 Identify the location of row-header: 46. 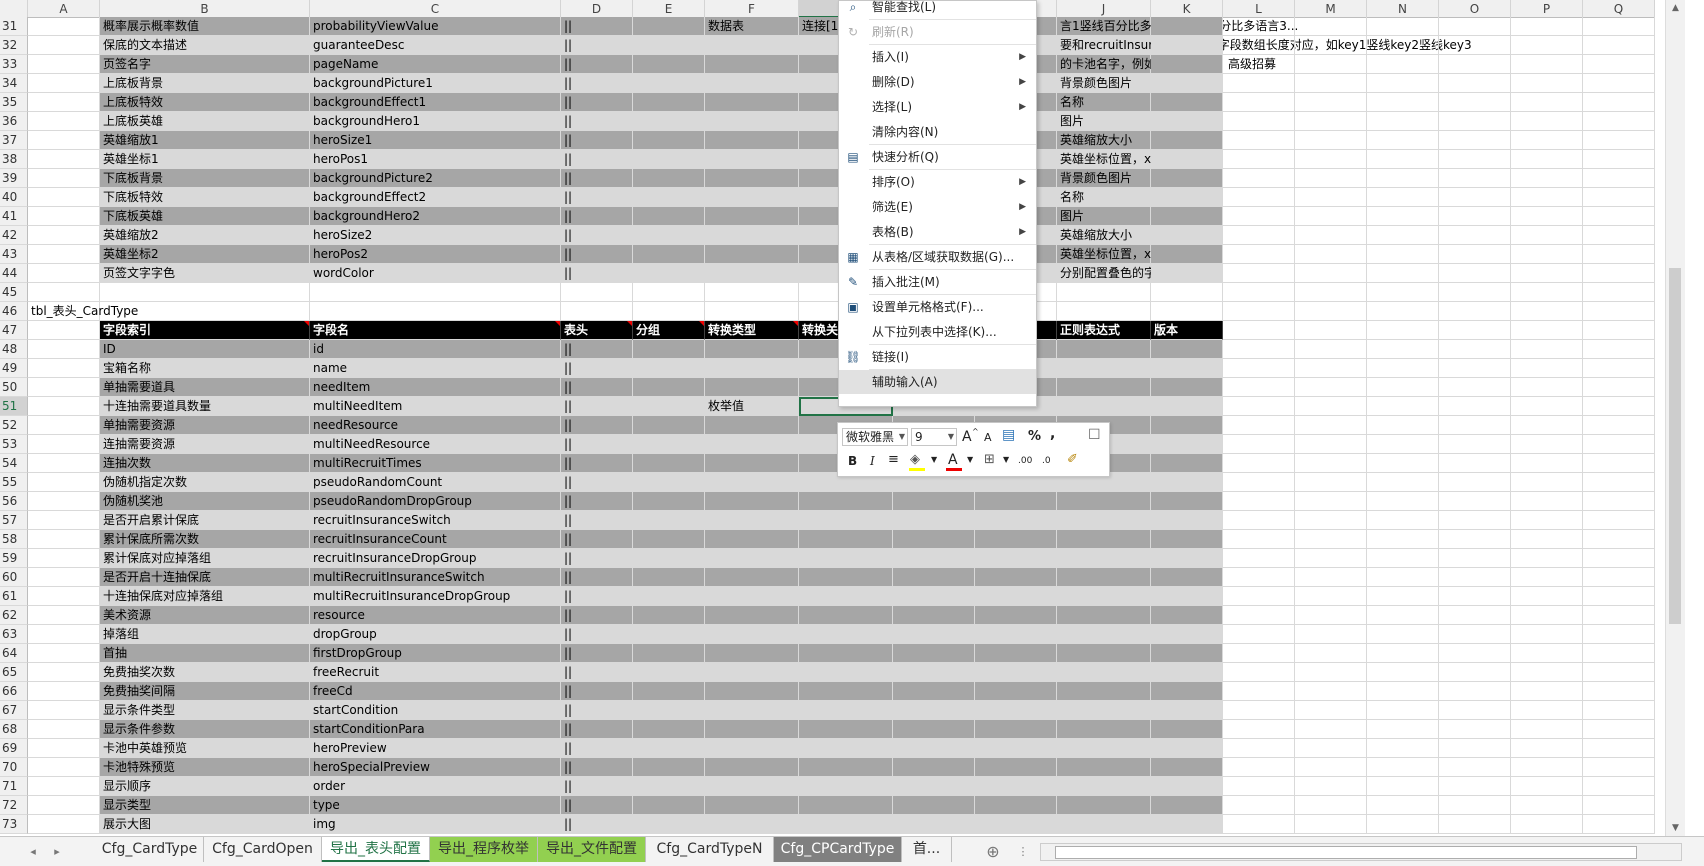
(14, 311).